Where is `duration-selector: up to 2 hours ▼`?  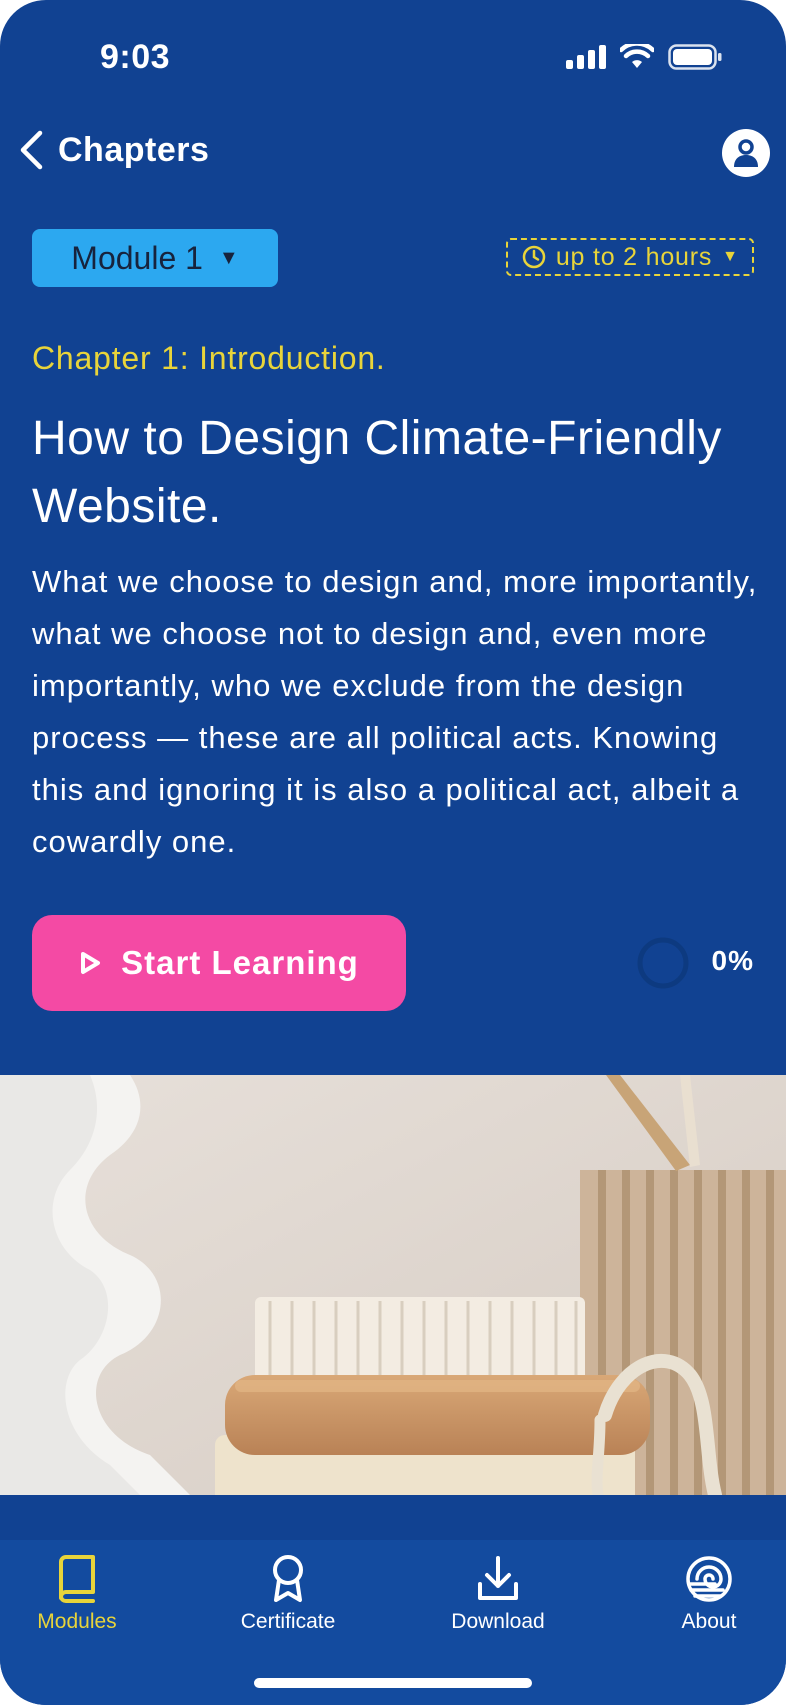 duration-selector: up to 2 hours ▼ is located at coordinates (629, 257).